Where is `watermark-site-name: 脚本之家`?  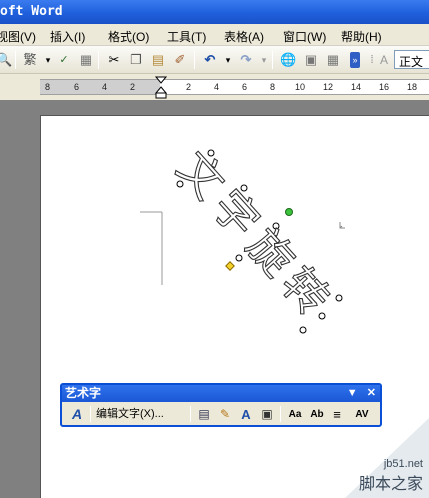
watermark-site-name: 脚本之家 is located at coordinates (390, 484).